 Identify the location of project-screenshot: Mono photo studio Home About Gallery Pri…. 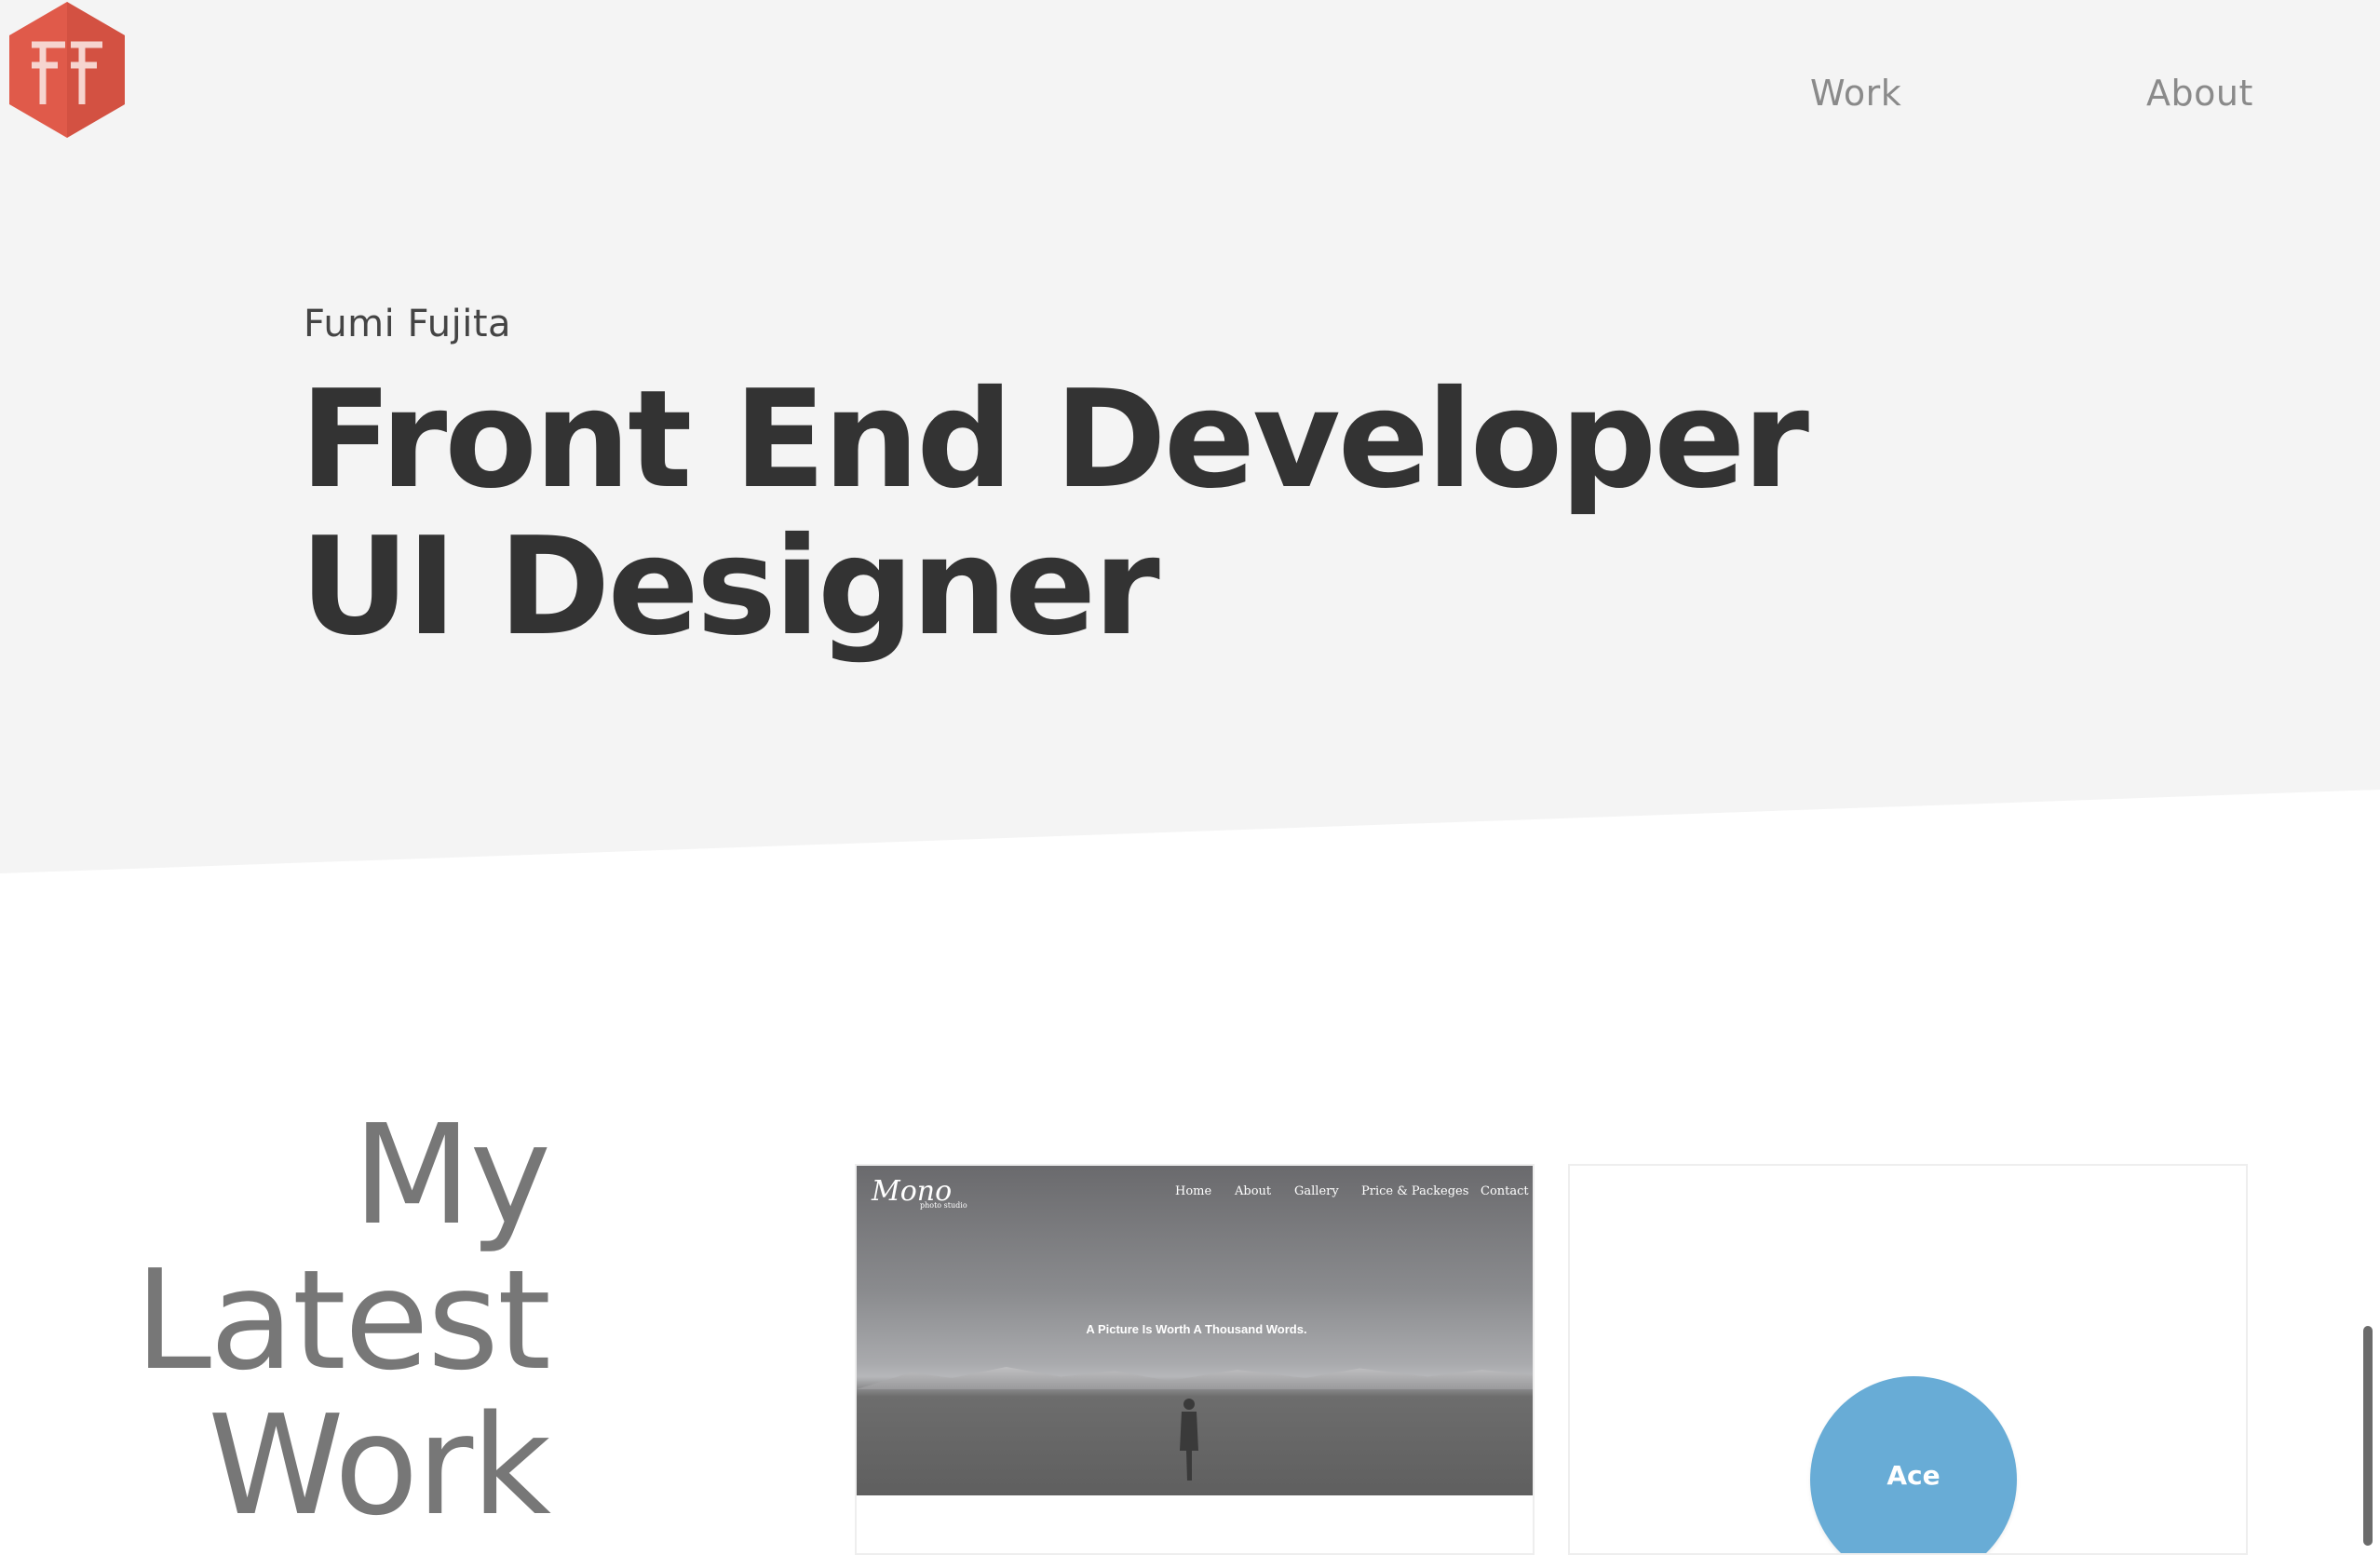
(1195, 1330).